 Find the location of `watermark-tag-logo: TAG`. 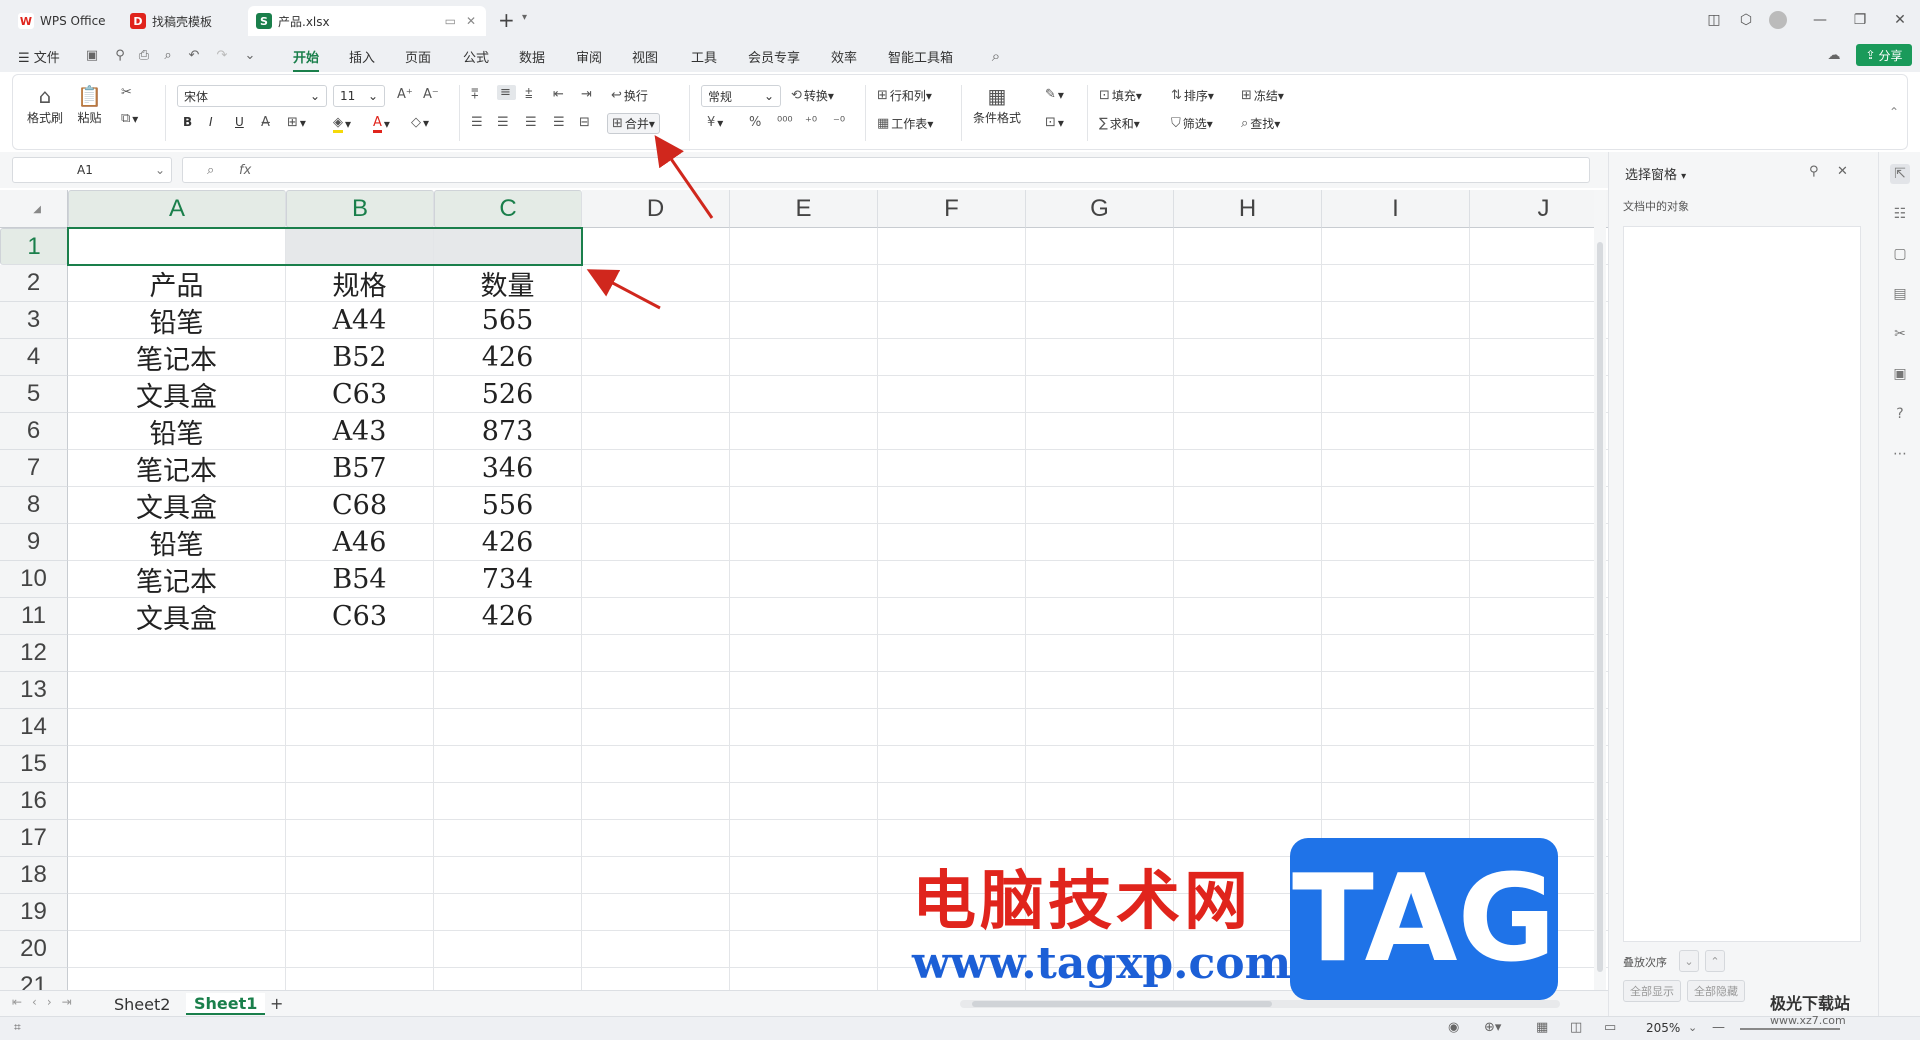

watermark-tag-logo: TAG is located at coordinates (1424, 919).